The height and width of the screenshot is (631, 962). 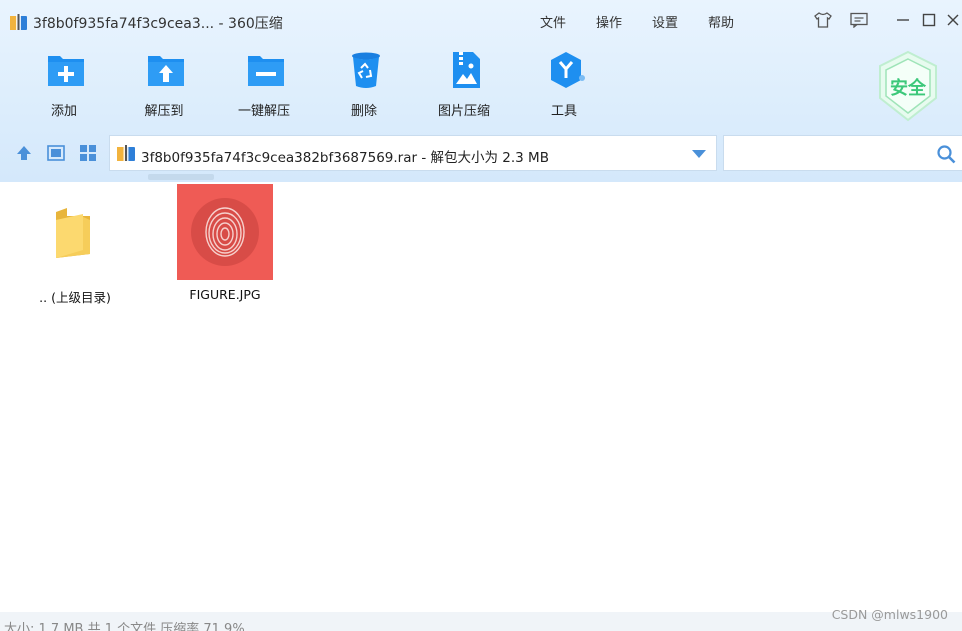 What do you see at coordinates (466, 70) in the screenshot?
I see `image-compress-icon` at bounding box center [466, 70].